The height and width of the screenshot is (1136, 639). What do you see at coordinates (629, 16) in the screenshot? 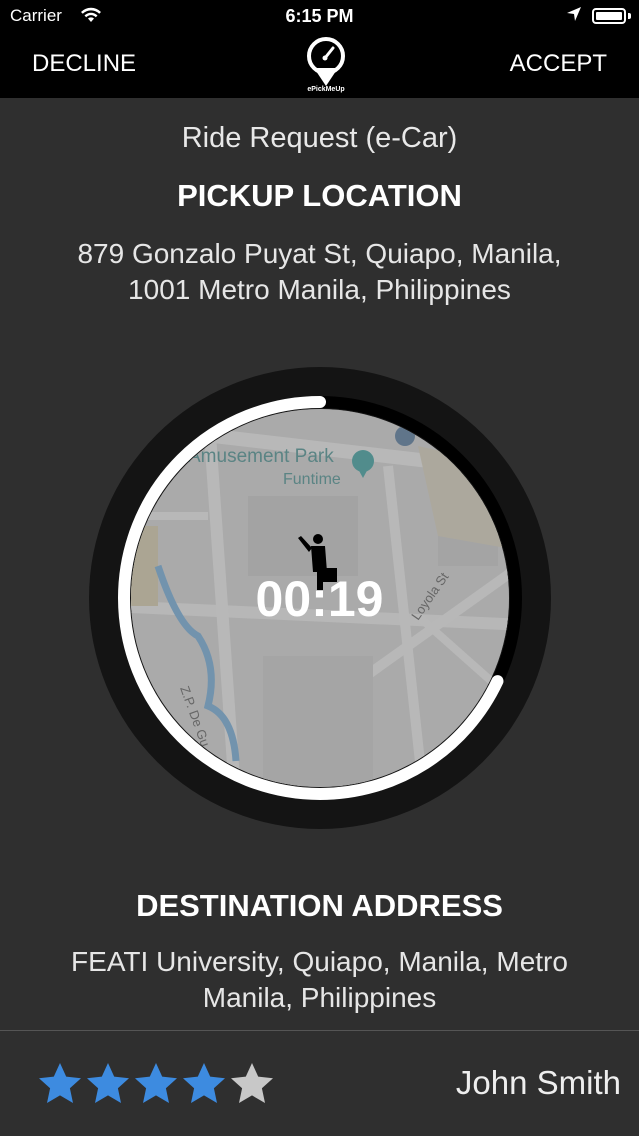
I see `battery-nub` at bounding box center [629, 16].